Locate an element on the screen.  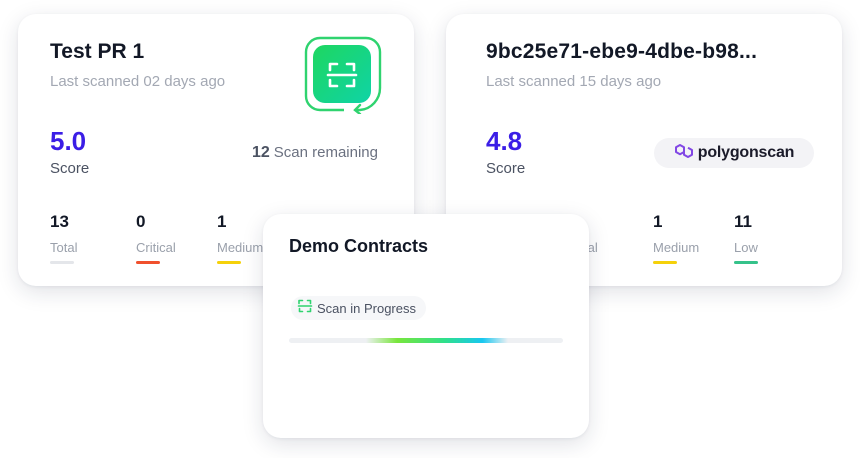
scan-remaining: 12 Scan remaining is located at coordinates (315, 153).